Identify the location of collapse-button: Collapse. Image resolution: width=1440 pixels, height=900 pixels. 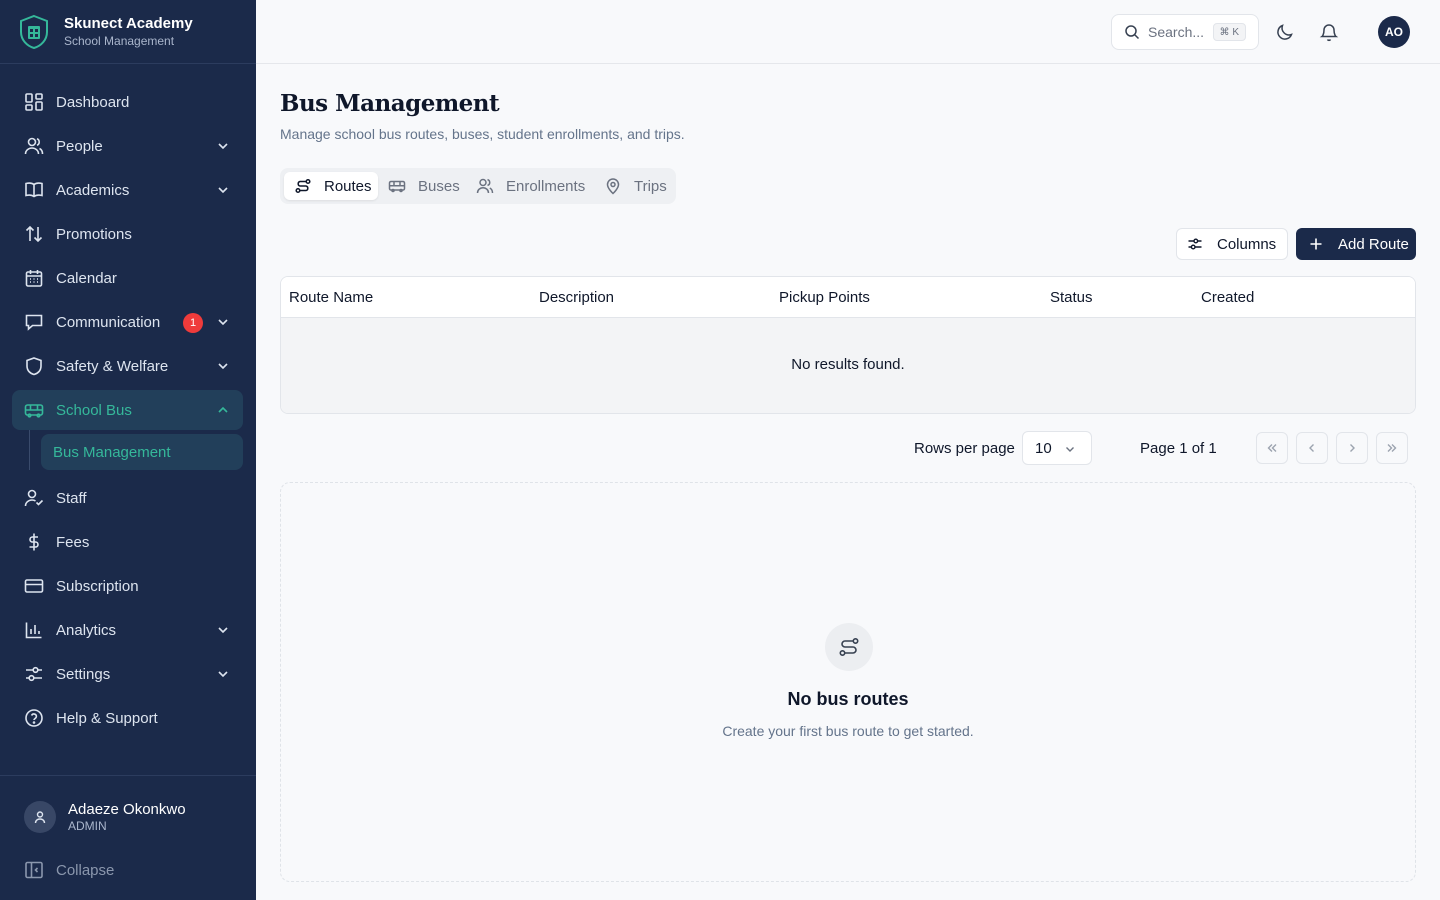
(69, 870).